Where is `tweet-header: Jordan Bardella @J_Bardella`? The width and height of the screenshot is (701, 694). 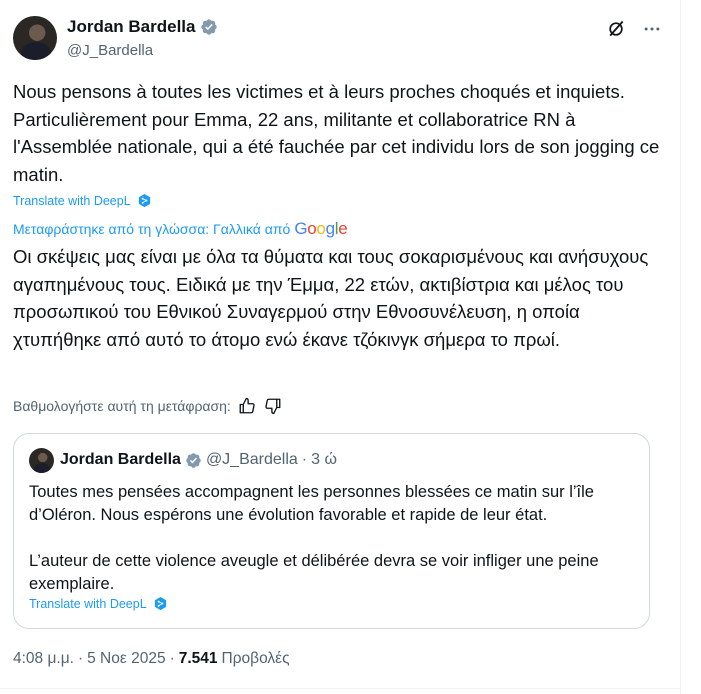 tweet-header: Jordan Bardella @J_Bardella is located at coordinates (338, 40).